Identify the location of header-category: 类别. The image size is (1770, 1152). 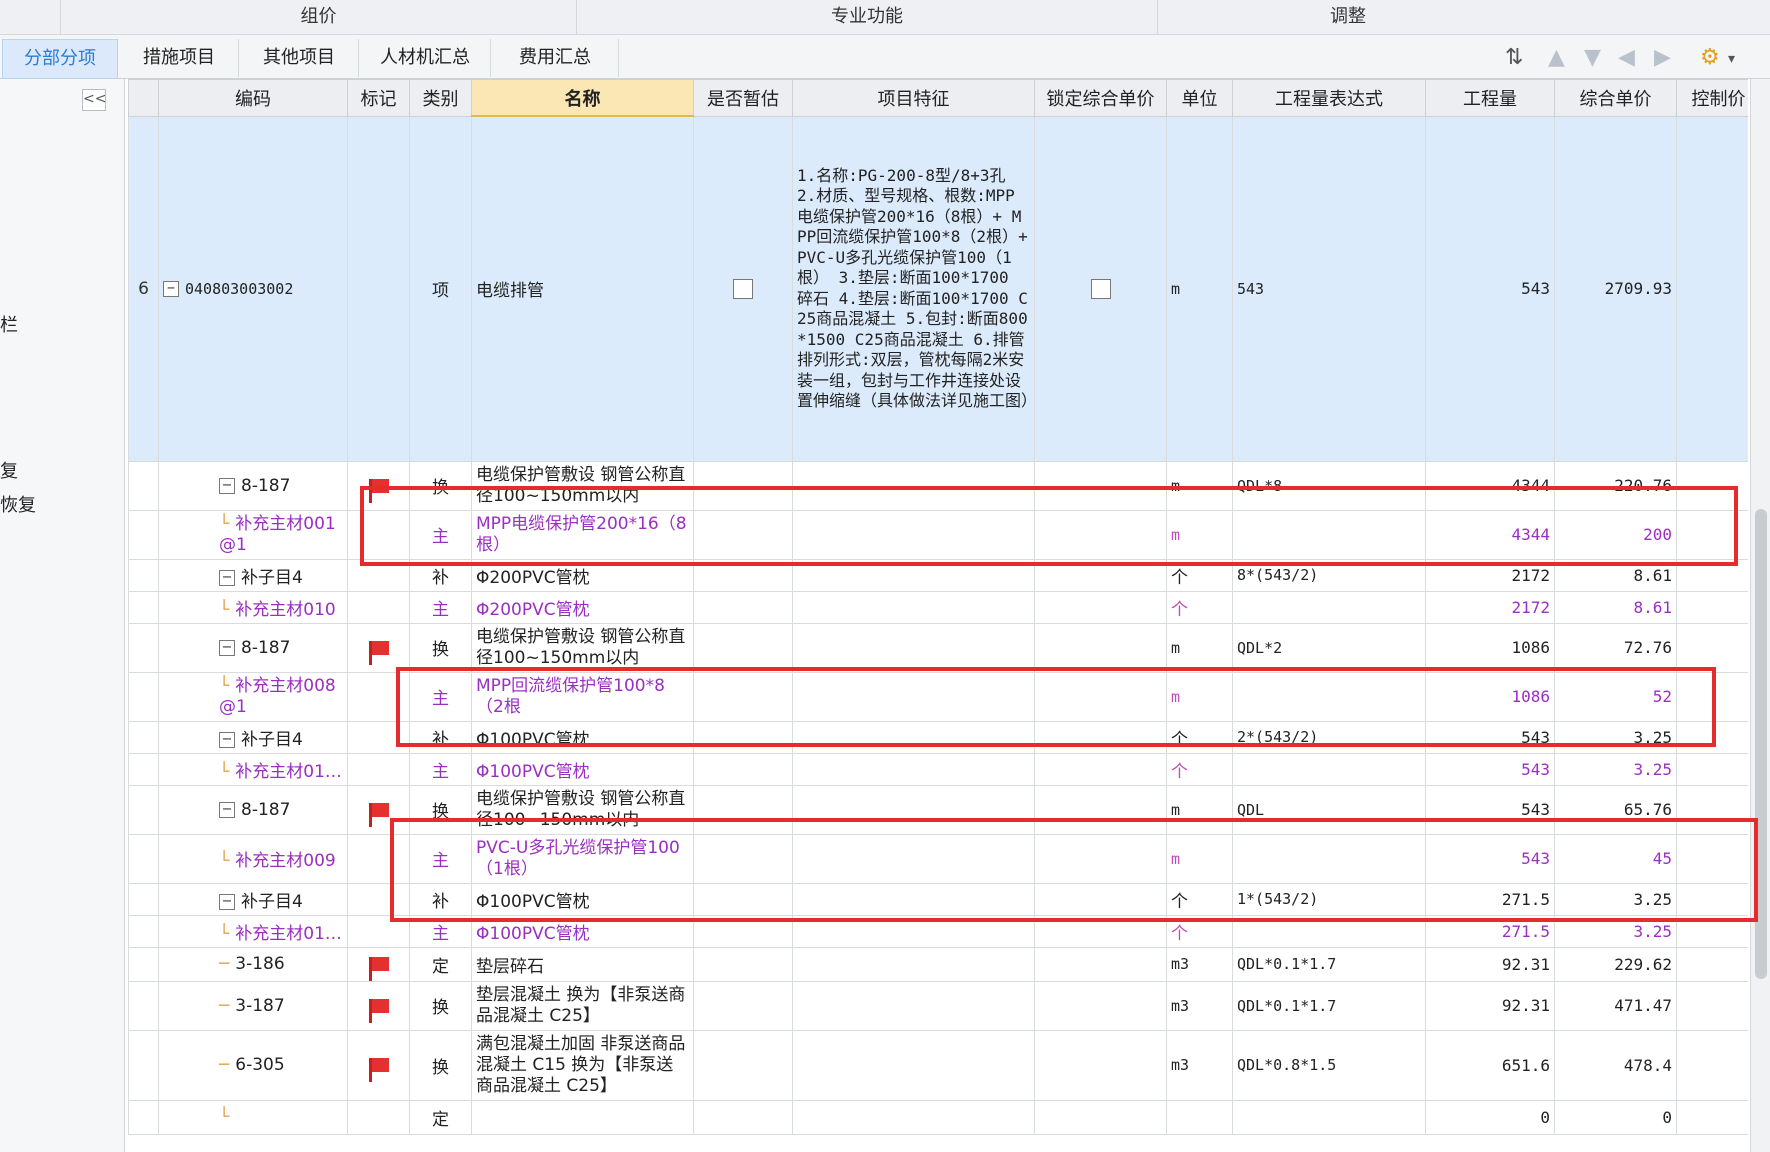
(440, 98).